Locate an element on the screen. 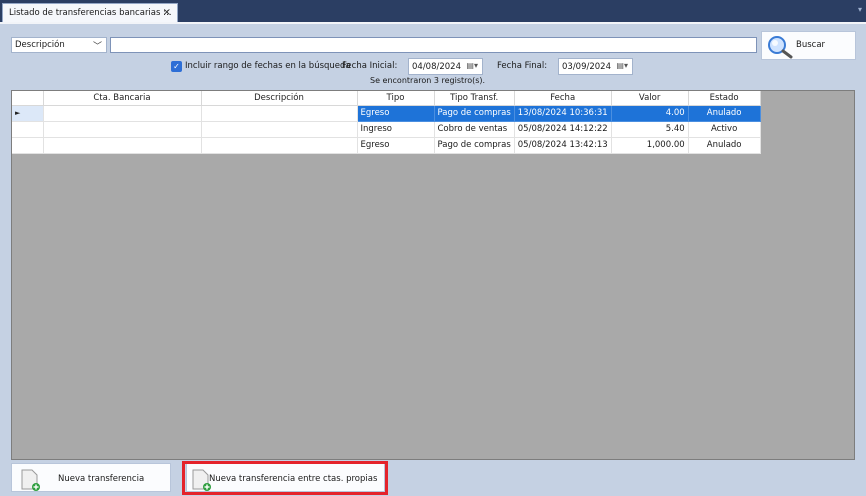  tab-title: Listado de transferencias bancarias ::. is located at coordinates (90, 13).